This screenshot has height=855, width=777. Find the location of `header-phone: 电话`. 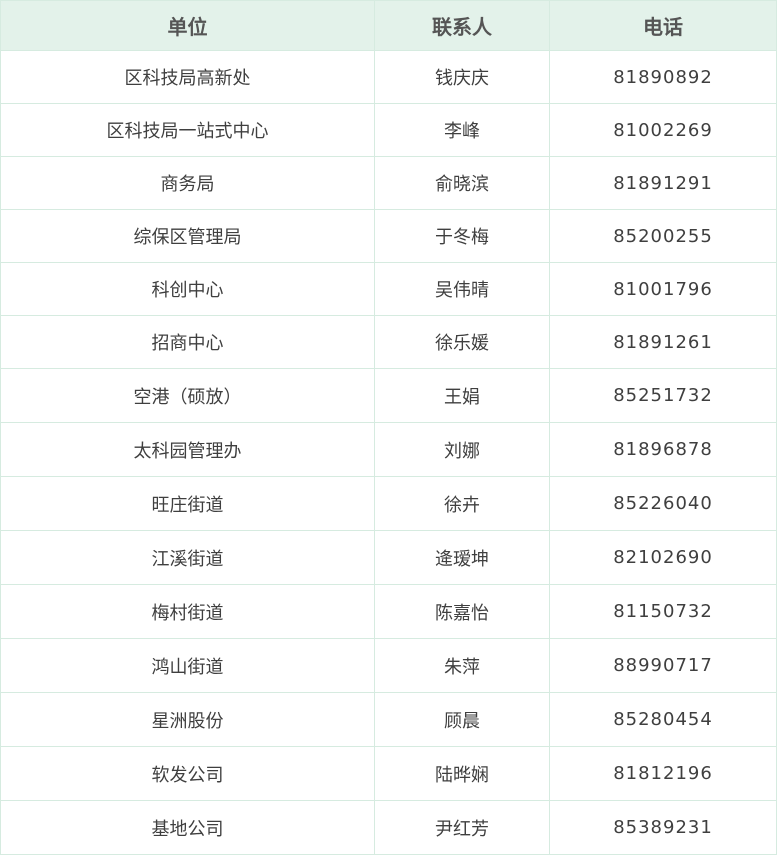

header-phone: 电话 is located at coordinates (663, 25).